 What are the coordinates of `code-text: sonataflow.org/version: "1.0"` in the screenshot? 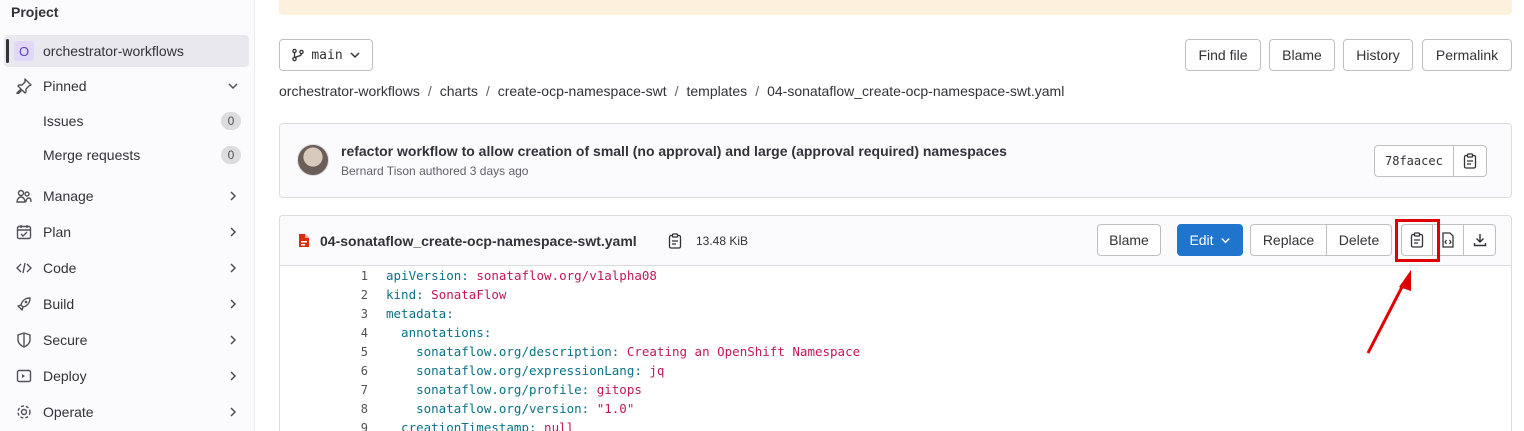 It's located at (510, 408).